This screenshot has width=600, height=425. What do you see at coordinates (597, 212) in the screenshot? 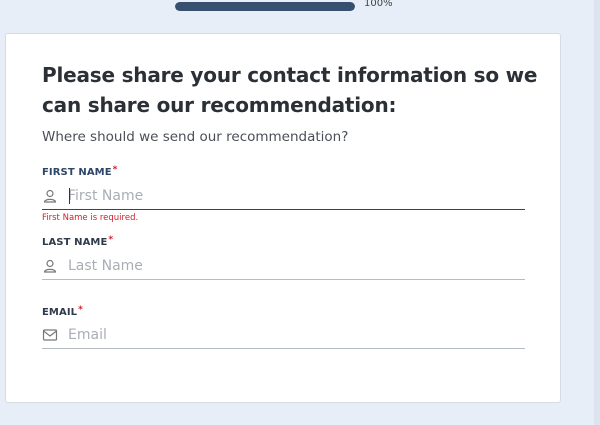
I see `window-edge` at bounding box center [597, 212].